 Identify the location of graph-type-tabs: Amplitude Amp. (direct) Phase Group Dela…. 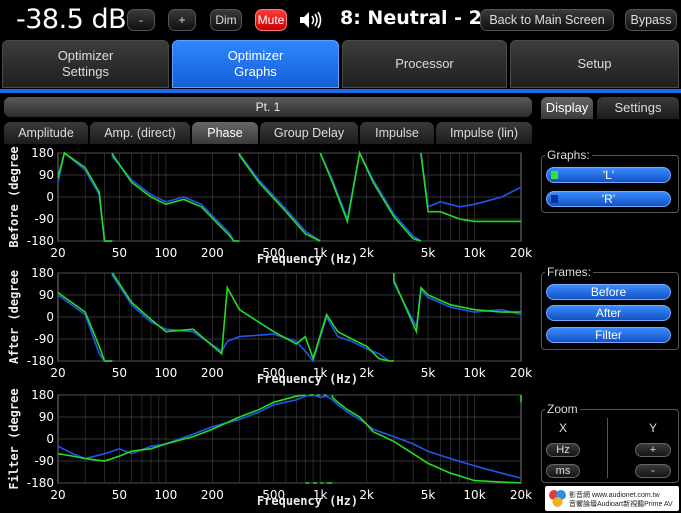
(268, 133).